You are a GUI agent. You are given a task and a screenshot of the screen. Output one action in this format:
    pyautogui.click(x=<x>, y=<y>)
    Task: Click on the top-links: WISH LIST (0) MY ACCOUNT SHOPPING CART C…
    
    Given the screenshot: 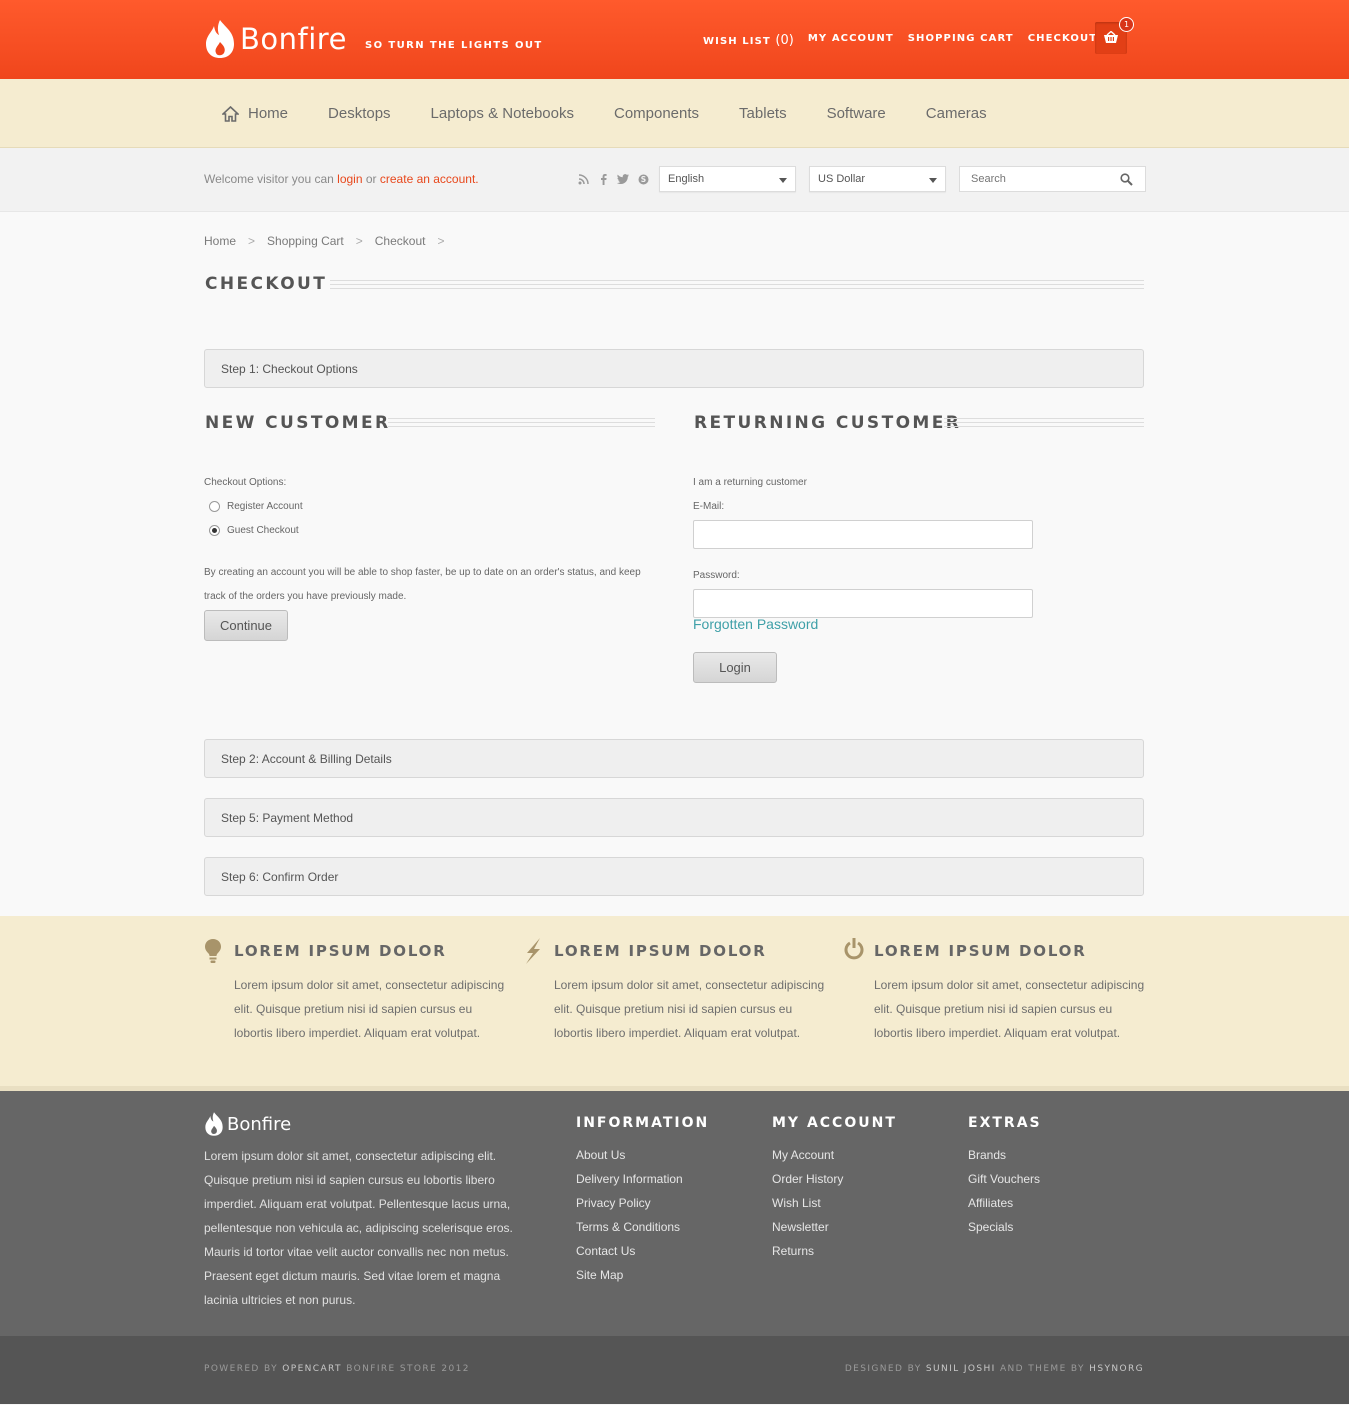 What is the action you would take?
    pyautogui.click(x=900, y=40)
    